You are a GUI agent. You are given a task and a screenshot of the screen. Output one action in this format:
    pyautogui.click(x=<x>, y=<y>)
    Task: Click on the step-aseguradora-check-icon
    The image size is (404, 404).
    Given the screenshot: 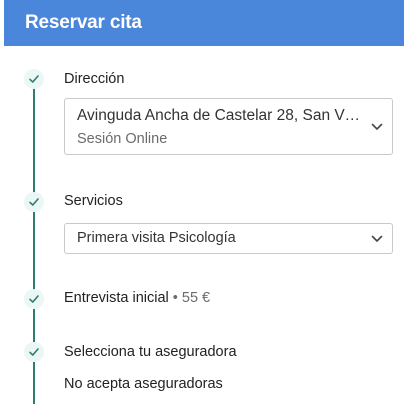 What is the action you would take?
    pyautogui.click(x=34, y=352)
    